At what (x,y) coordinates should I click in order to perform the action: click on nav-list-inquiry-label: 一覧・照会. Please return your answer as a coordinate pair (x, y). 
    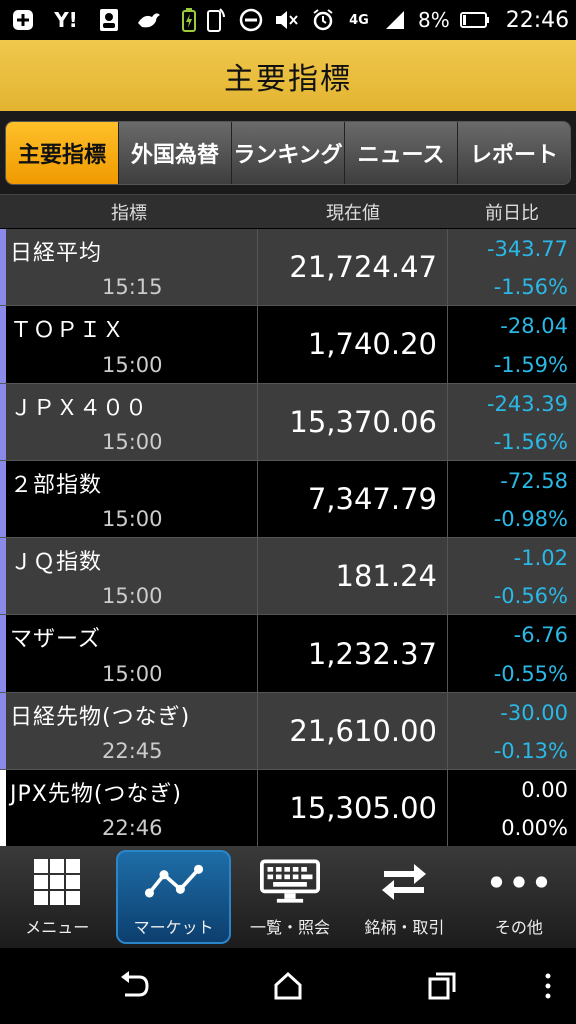
    Looking at the image, I should click on (290, 927).